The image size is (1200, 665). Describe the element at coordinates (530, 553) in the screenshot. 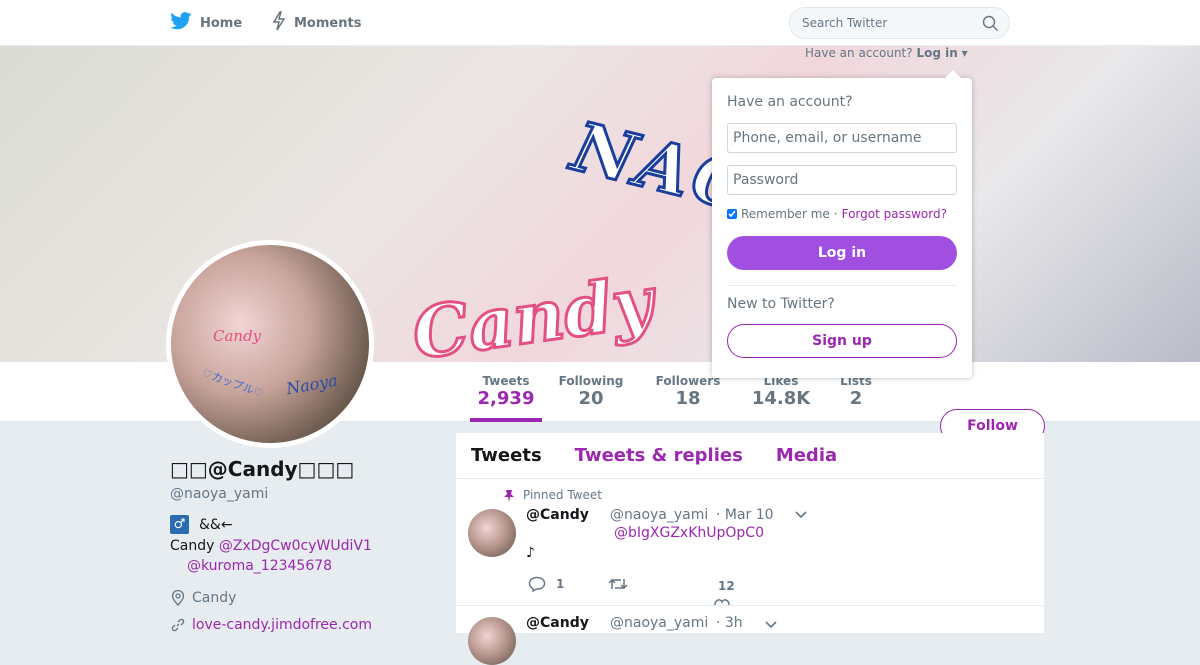

I see `tweet-body: ♪` at that location.